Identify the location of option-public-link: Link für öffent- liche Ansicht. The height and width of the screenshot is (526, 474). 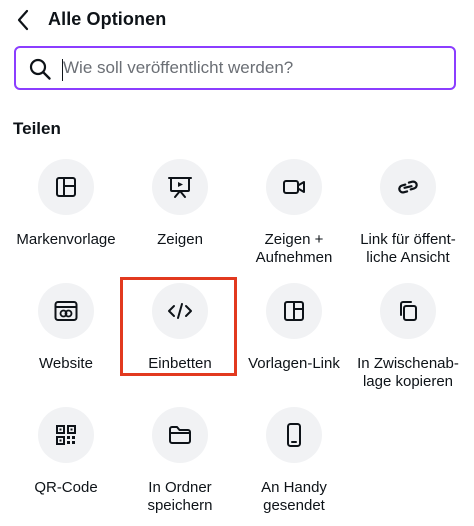
(408, 213).